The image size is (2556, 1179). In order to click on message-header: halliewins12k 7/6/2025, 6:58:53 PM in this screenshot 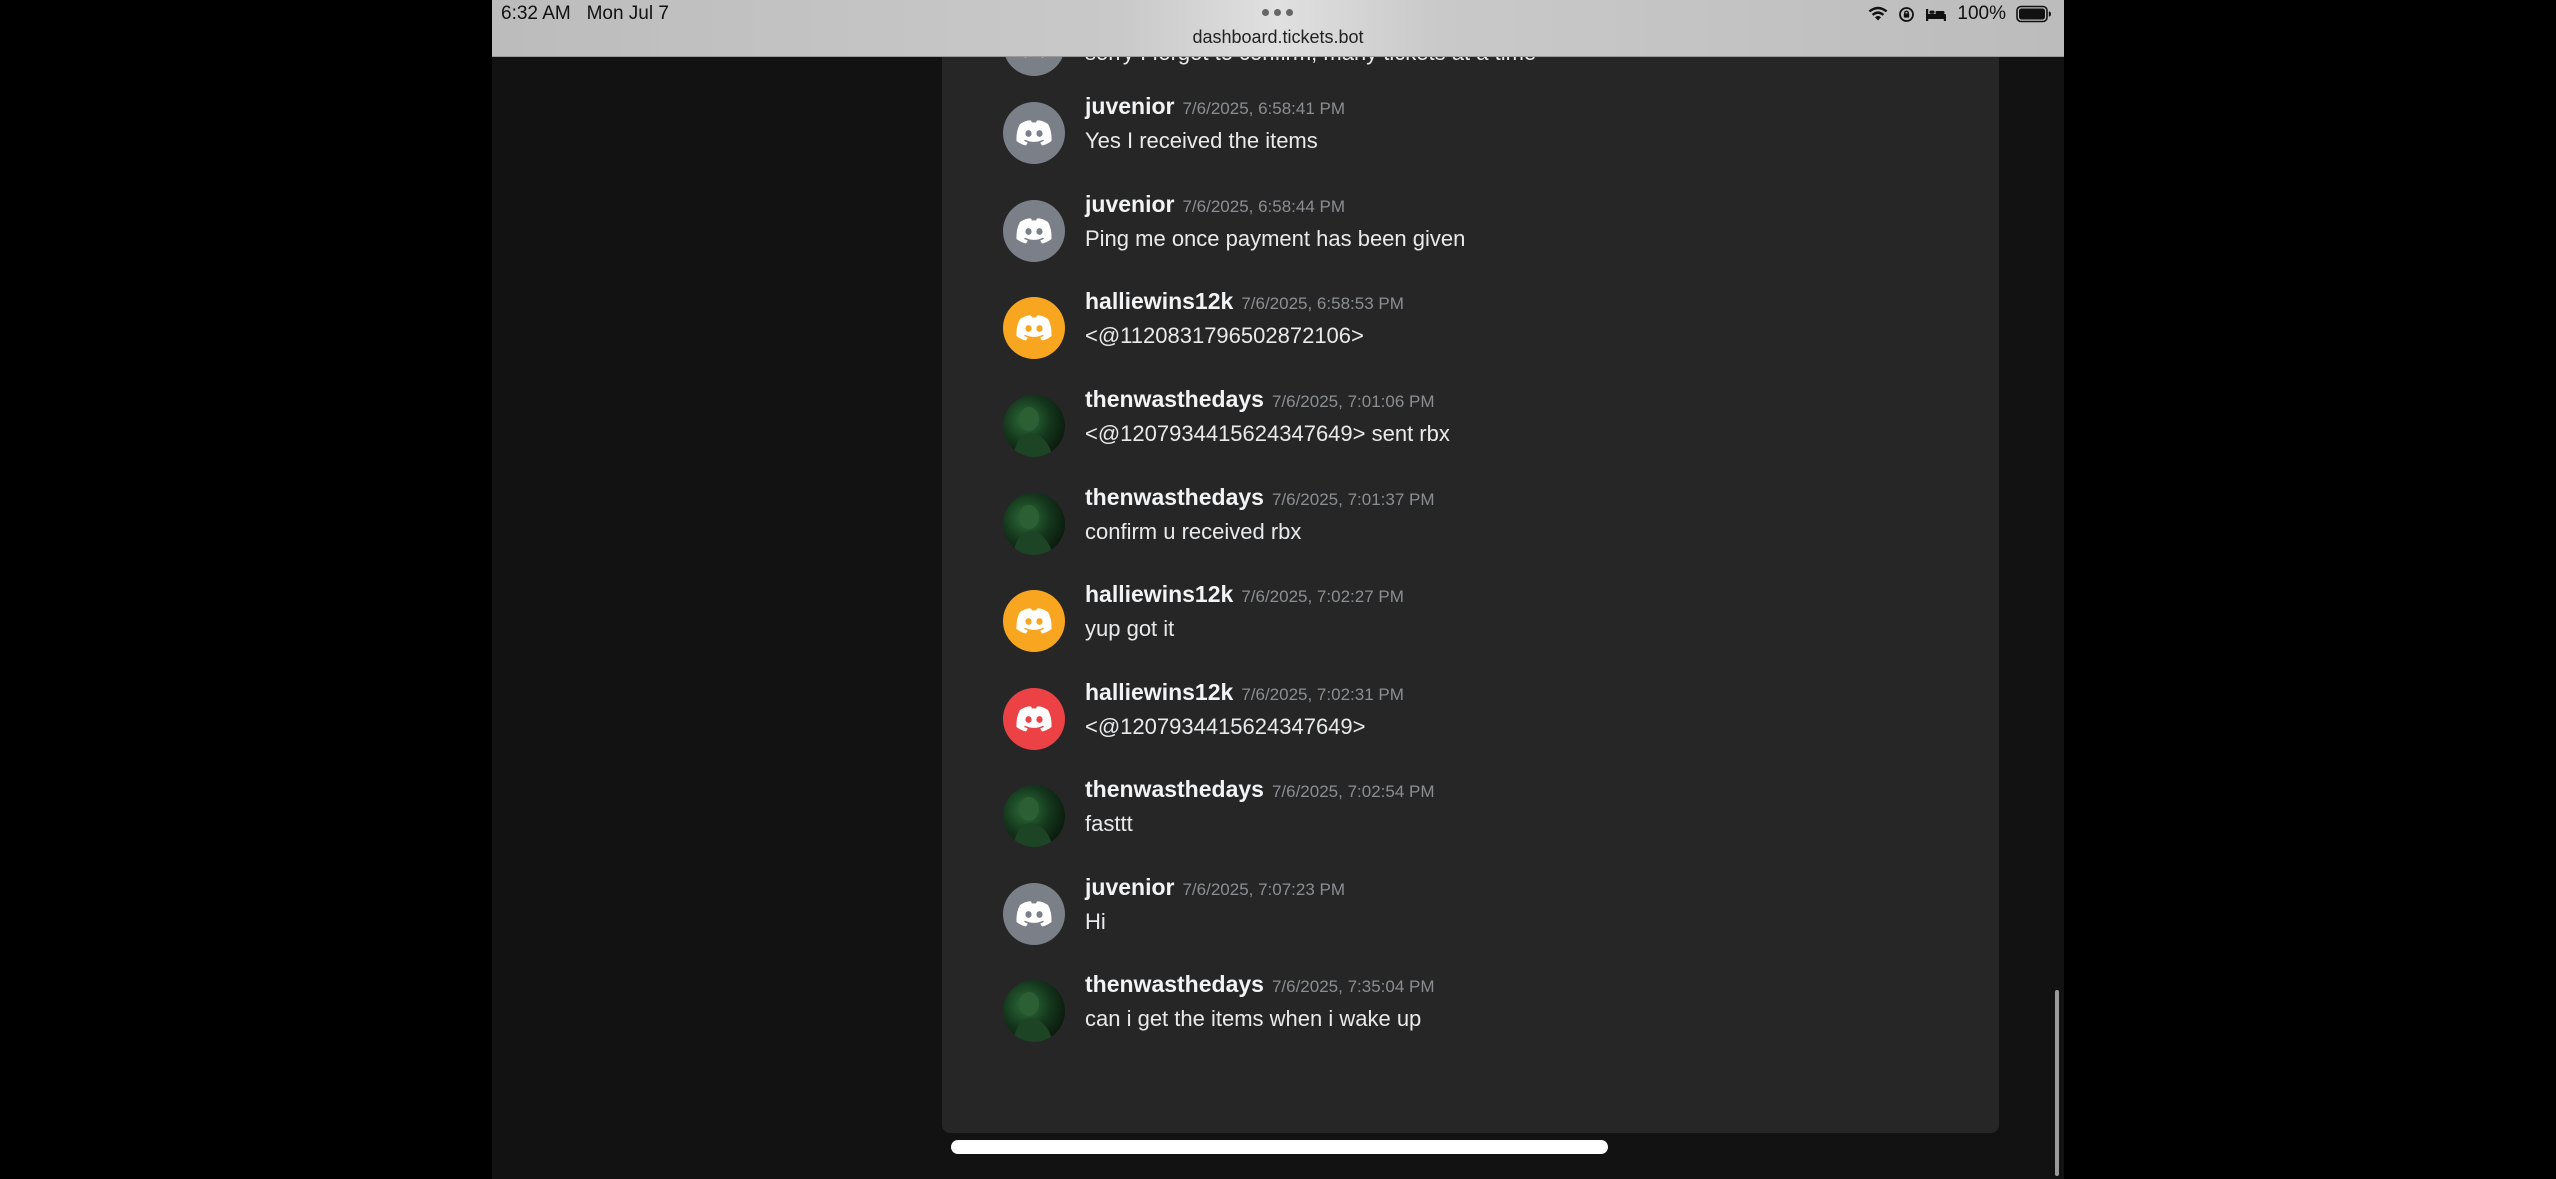, I will do `click(1244, 301)`.